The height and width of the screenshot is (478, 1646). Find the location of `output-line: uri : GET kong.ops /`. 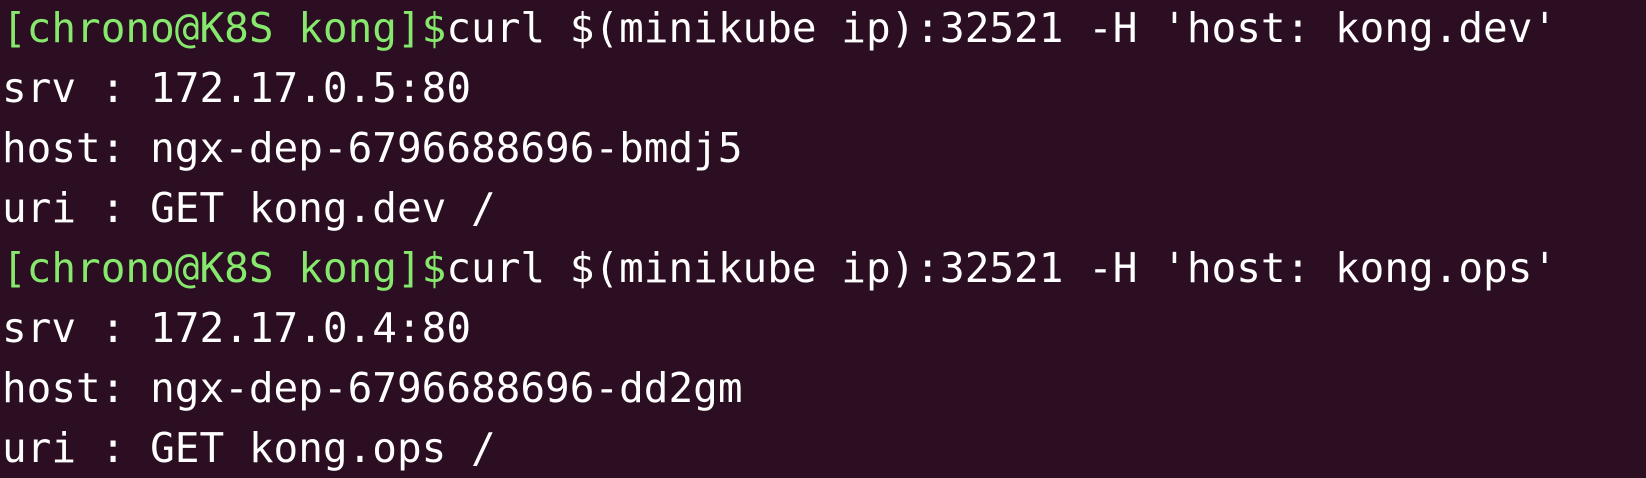

output-line: uri : GET kong.ops / is located at coordinates (249, 448).